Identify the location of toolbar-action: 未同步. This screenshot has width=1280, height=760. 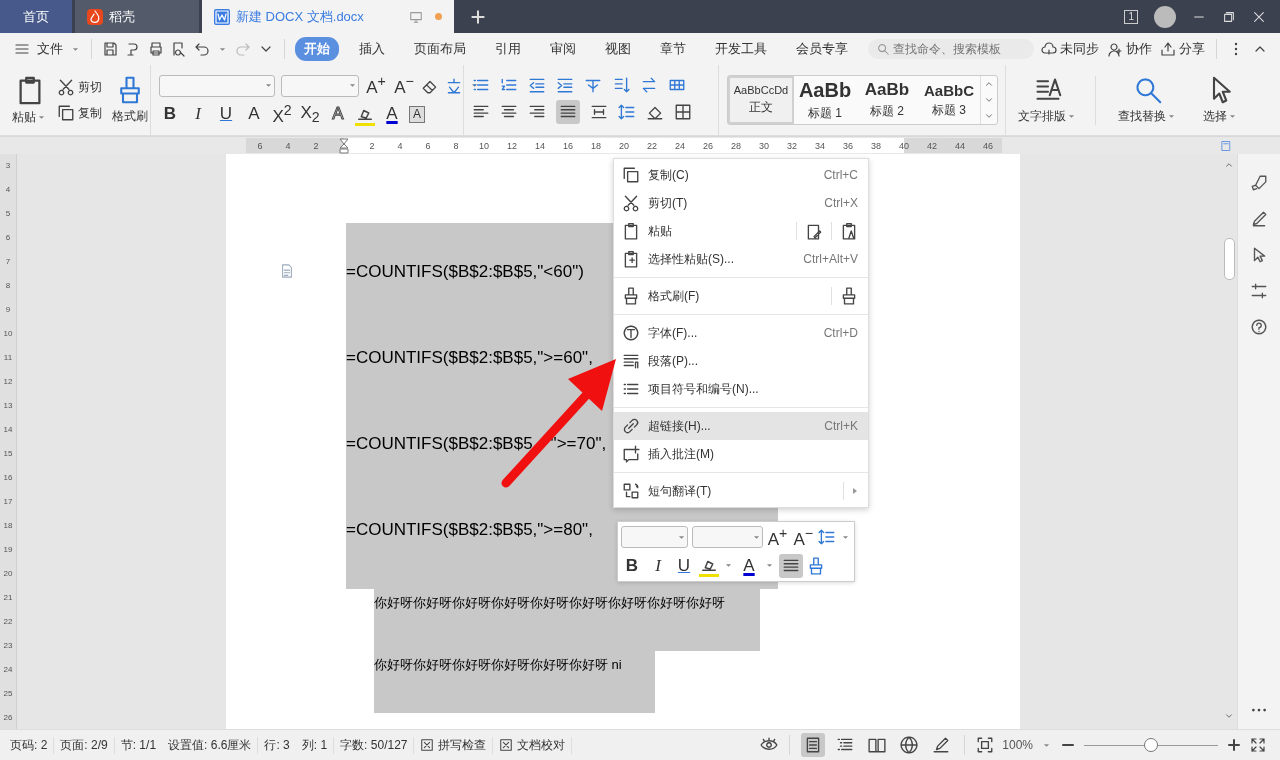
(1079, 49).